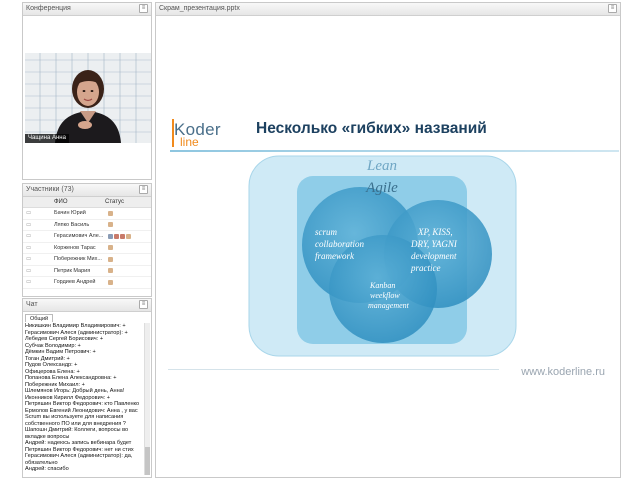  Describe the element at coordinates (563, 372) in the screenshot. I see `slide-footer-url: www.koderline.ru` at that location.